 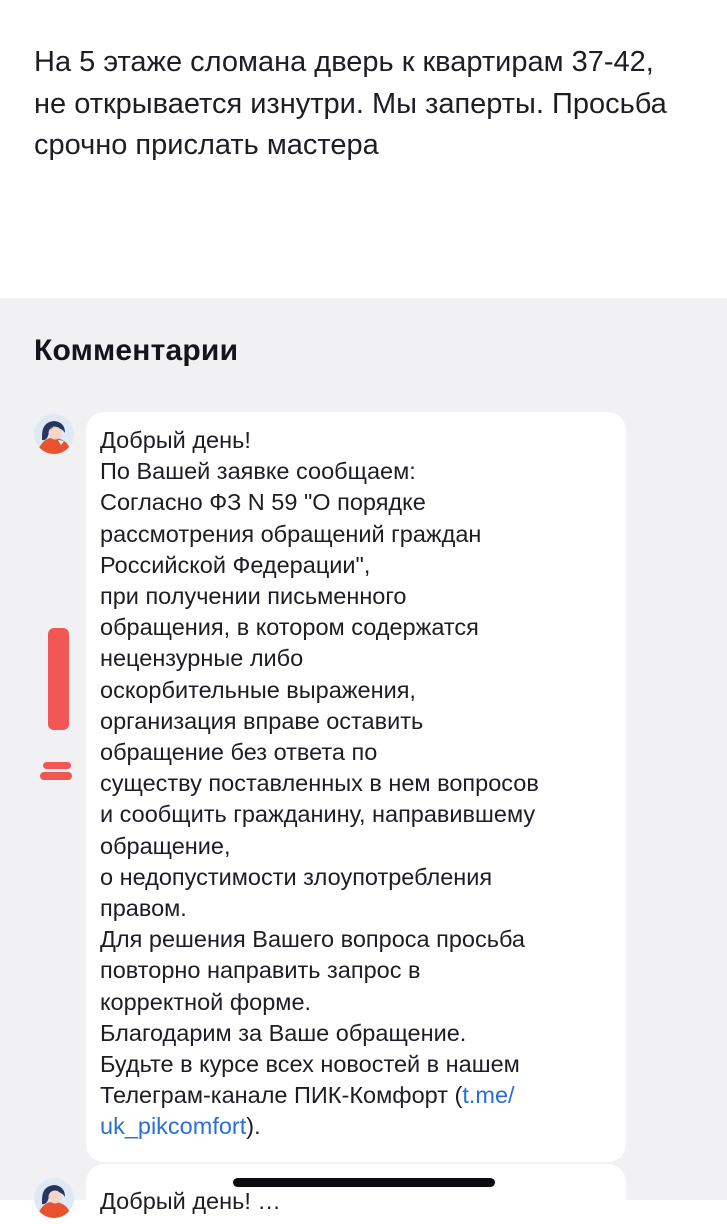 What do you see at coordinates (56, 776) in the screenshot?
I see `red-annotation-dash-bottom` at bounding box center [56, 776].